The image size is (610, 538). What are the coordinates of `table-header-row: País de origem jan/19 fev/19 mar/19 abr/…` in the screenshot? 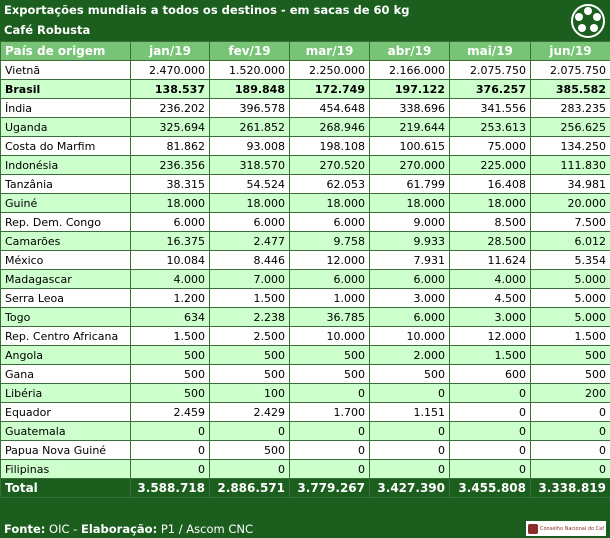 It's located at (305, 51).